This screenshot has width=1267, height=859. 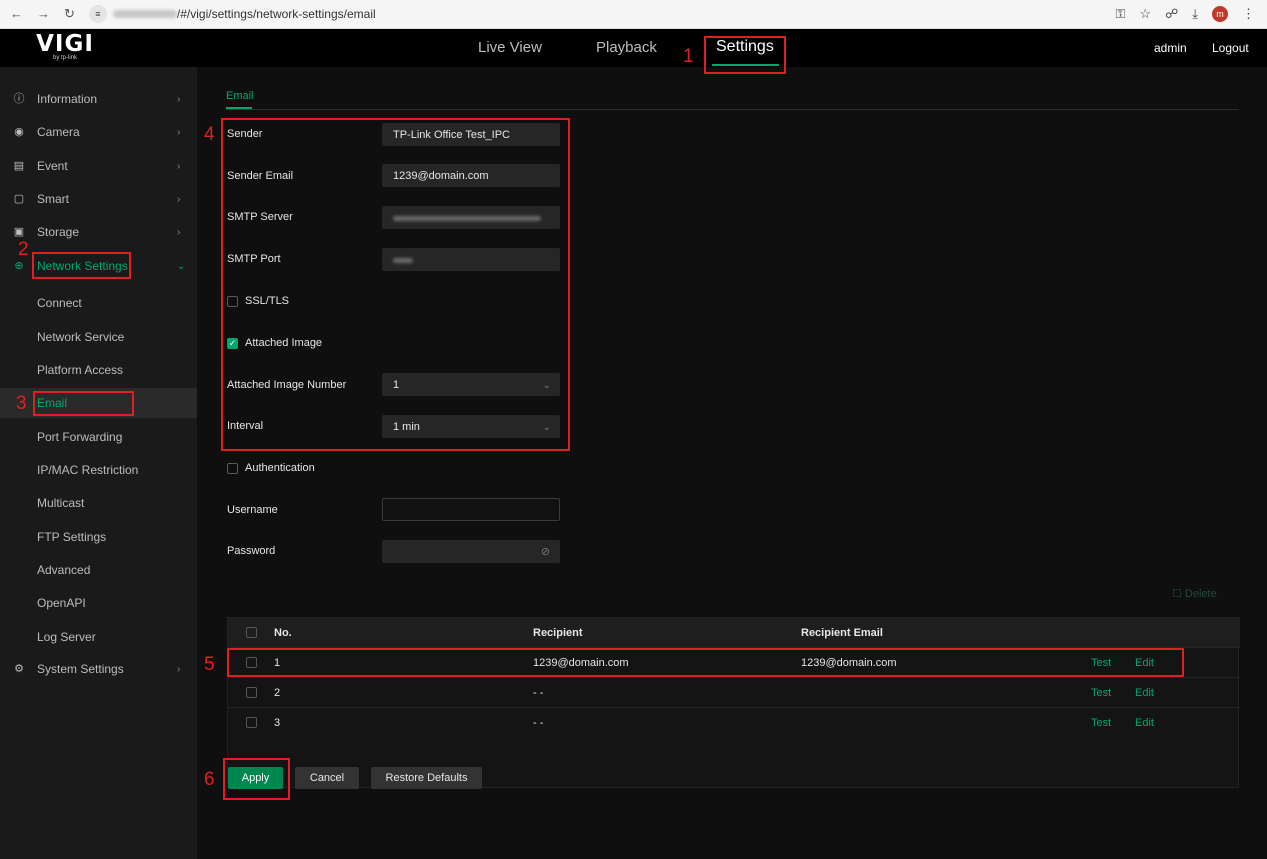 I want to click on annotation-number-1: 1, so click(x=688, y=56).